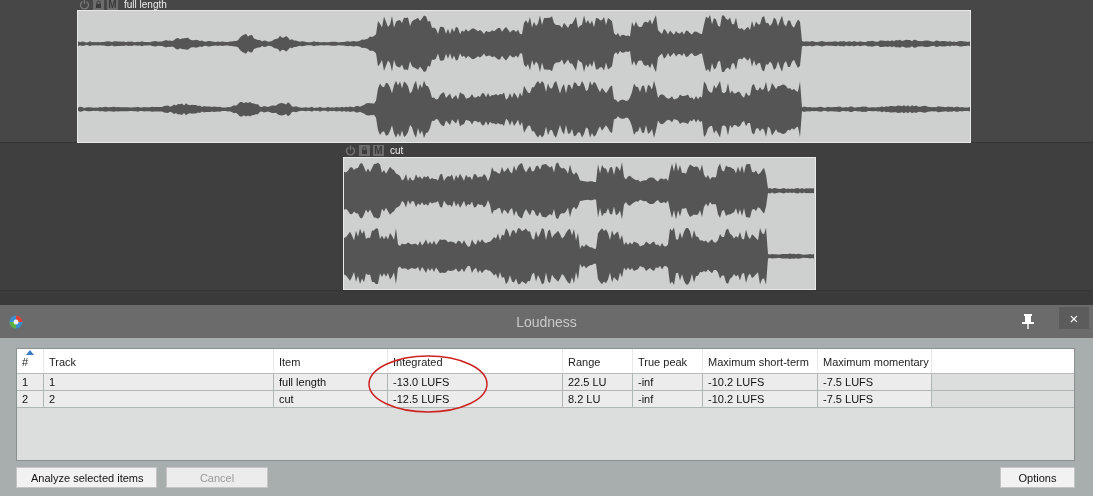  What do you see at coordinates (475, 382) in the screenshot?
I see `table-cell: -13.0 LUFS` at bounding box center [475, 382].